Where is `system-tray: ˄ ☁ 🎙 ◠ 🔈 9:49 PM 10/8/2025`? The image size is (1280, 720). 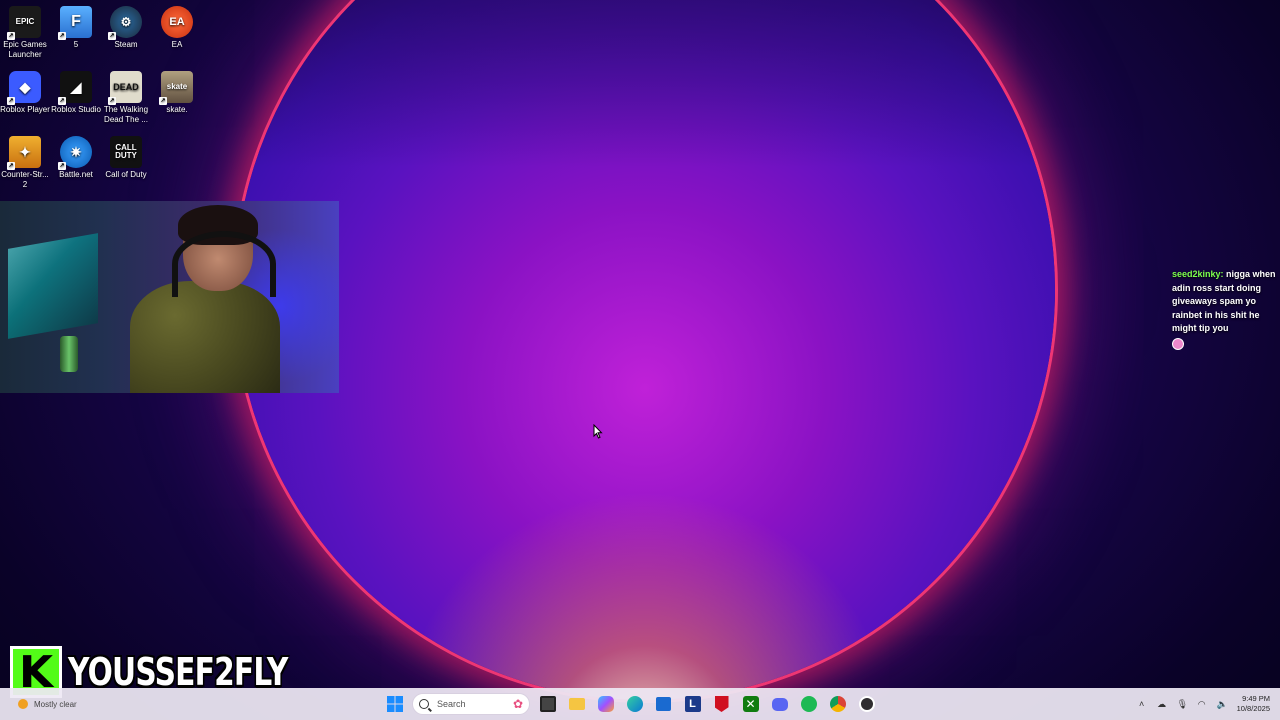
system-tray: ˄ ☁ 🎙 ◠ 🔈 9:49 PM 10/8/2025 is located at coordinates (1203, 704).